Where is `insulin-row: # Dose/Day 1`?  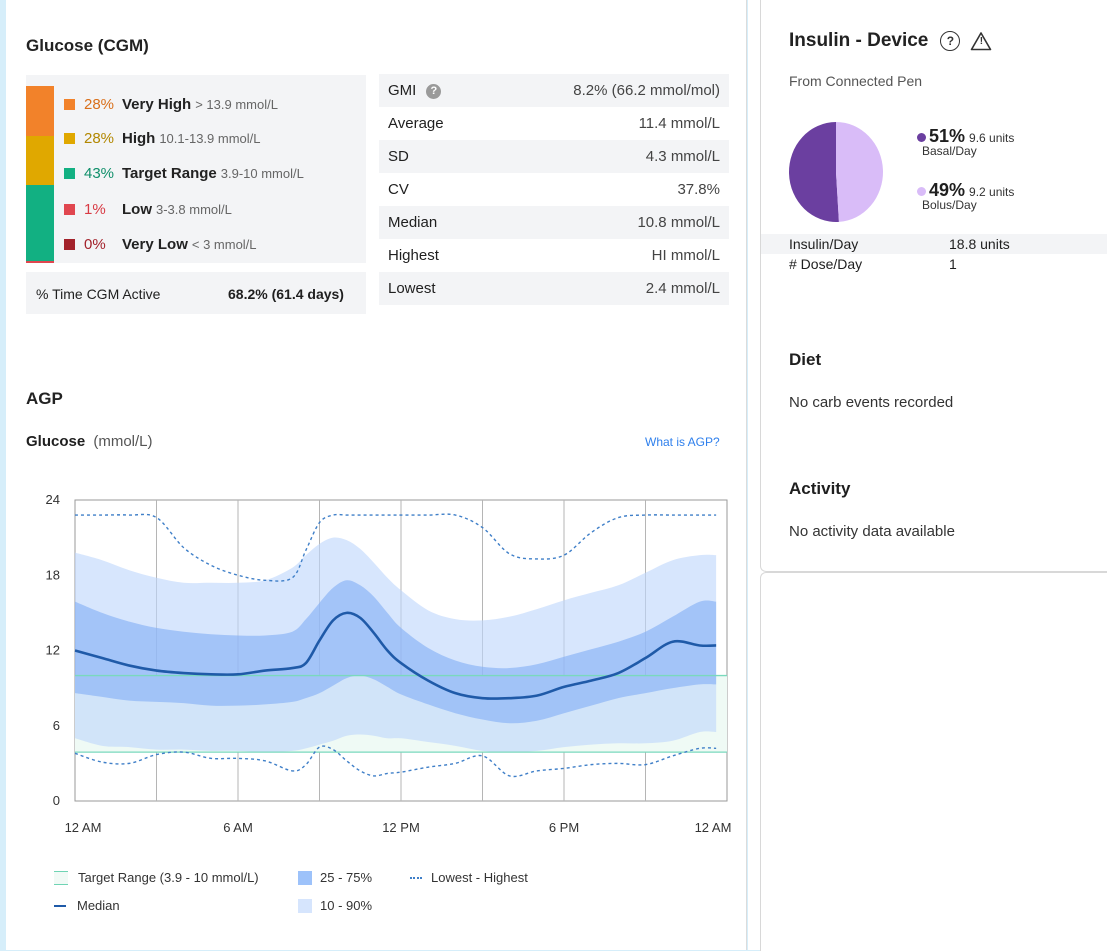 insulin-row: # Dose/Day 1 is located at coordinates (934, 264).